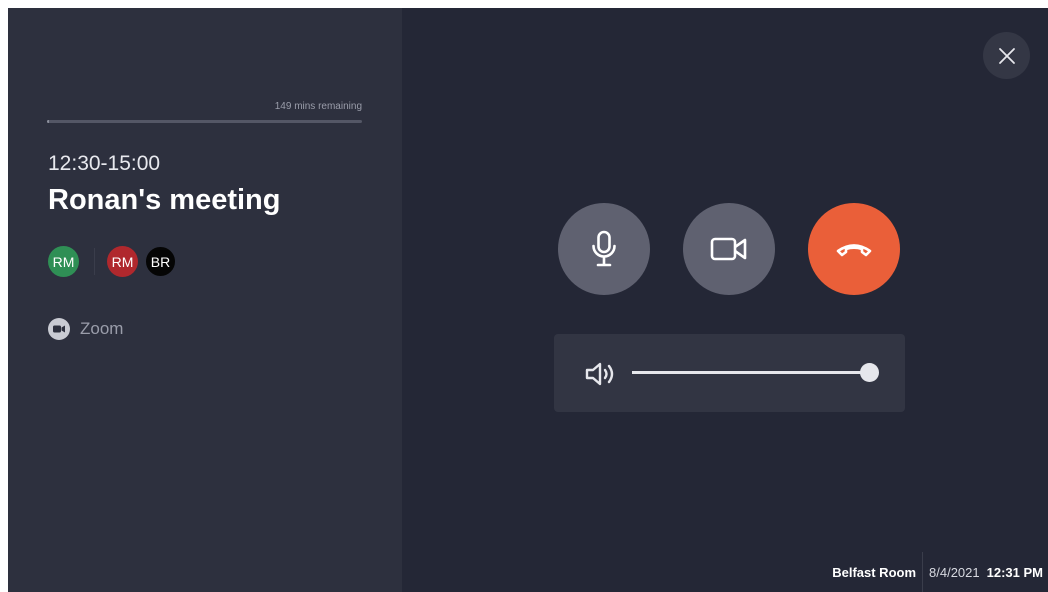 The height and width of the screenshot is (592, 1048). I want to click on hang-up-button, so click(854, 249).